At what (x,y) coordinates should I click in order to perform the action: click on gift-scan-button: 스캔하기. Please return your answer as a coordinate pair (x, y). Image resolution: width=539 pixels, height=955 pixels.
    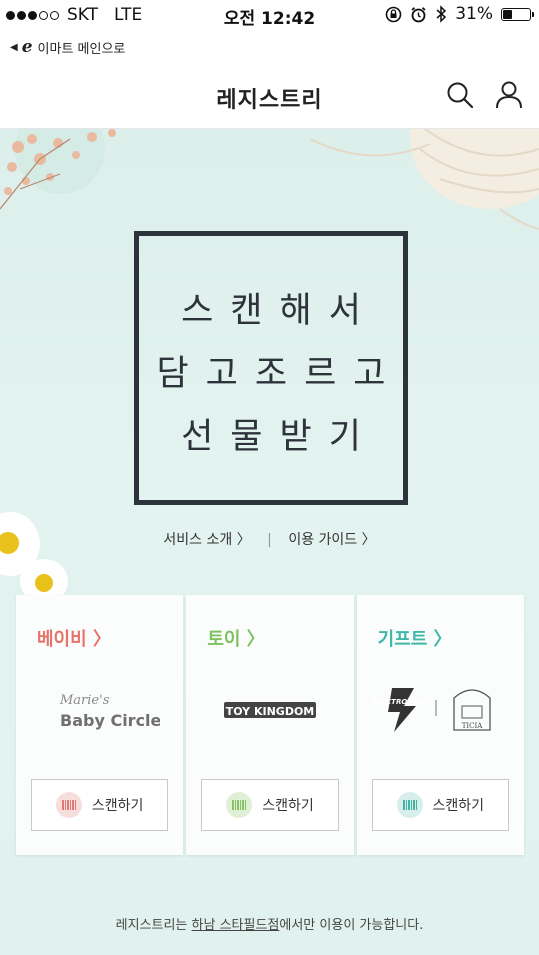
    Looking at the image, I should click on (440, 805).